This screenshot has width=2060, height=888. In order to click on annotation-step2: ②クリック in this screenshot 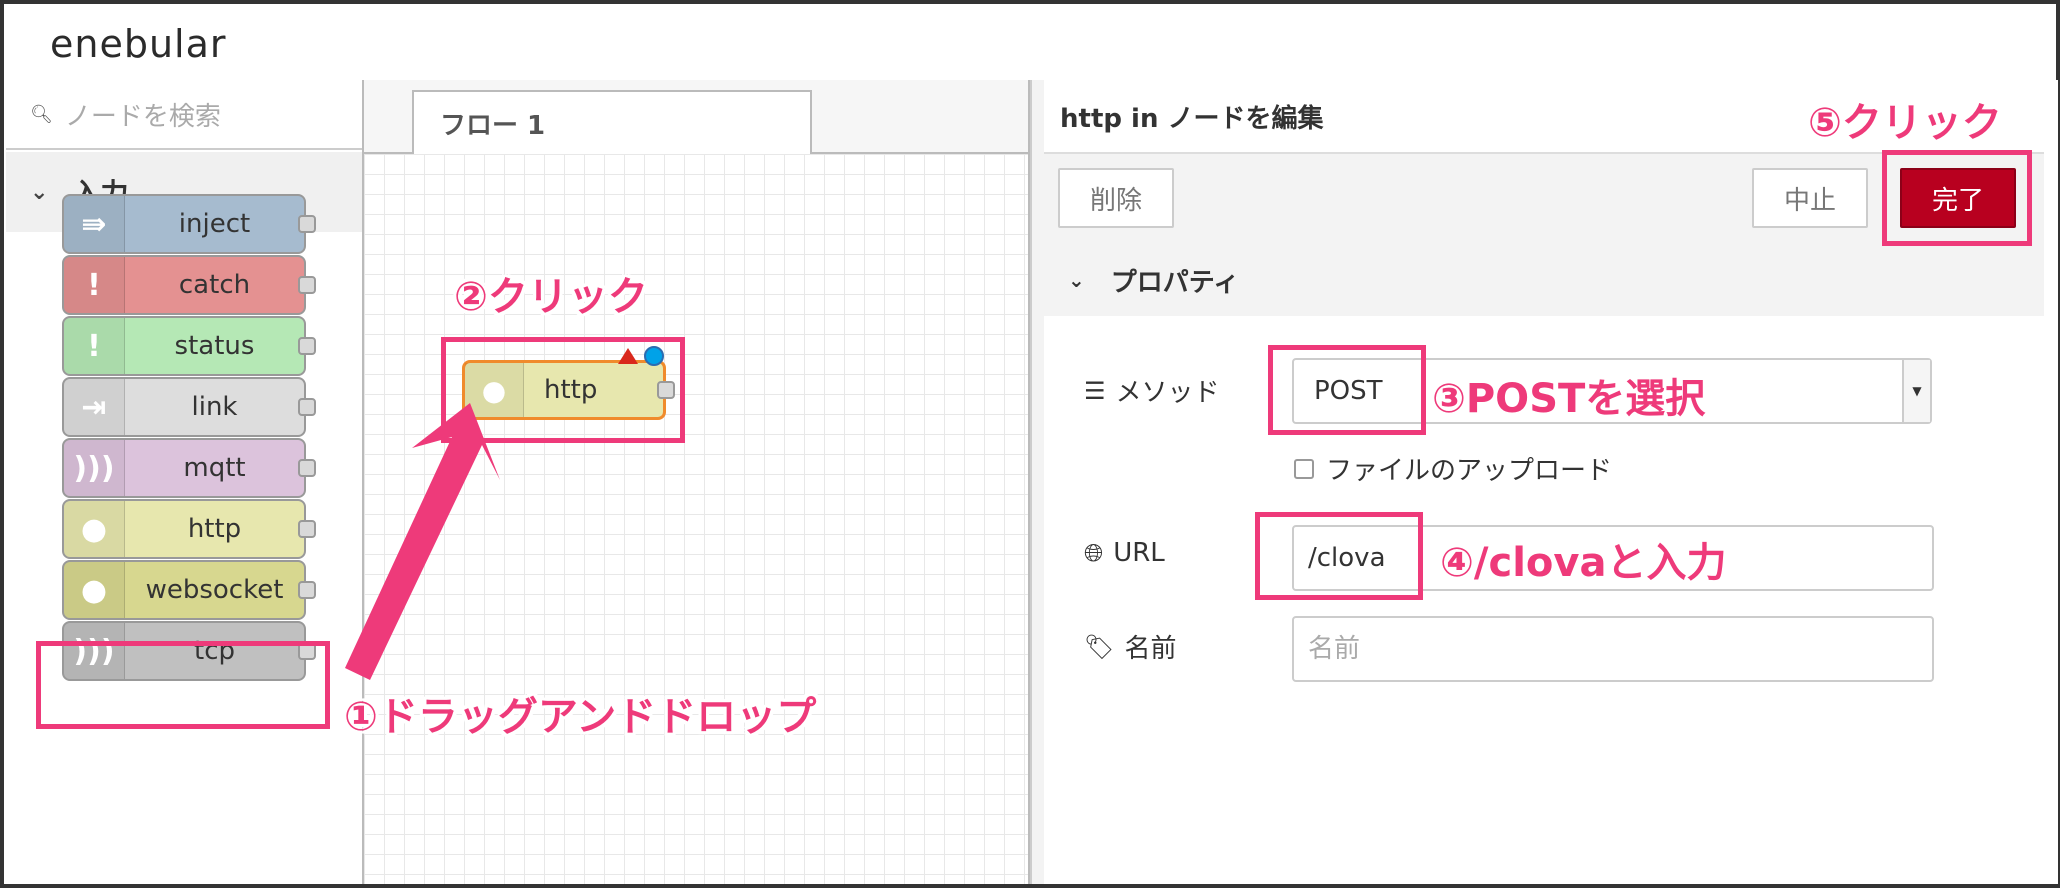, I will do `click(551, 297)`.